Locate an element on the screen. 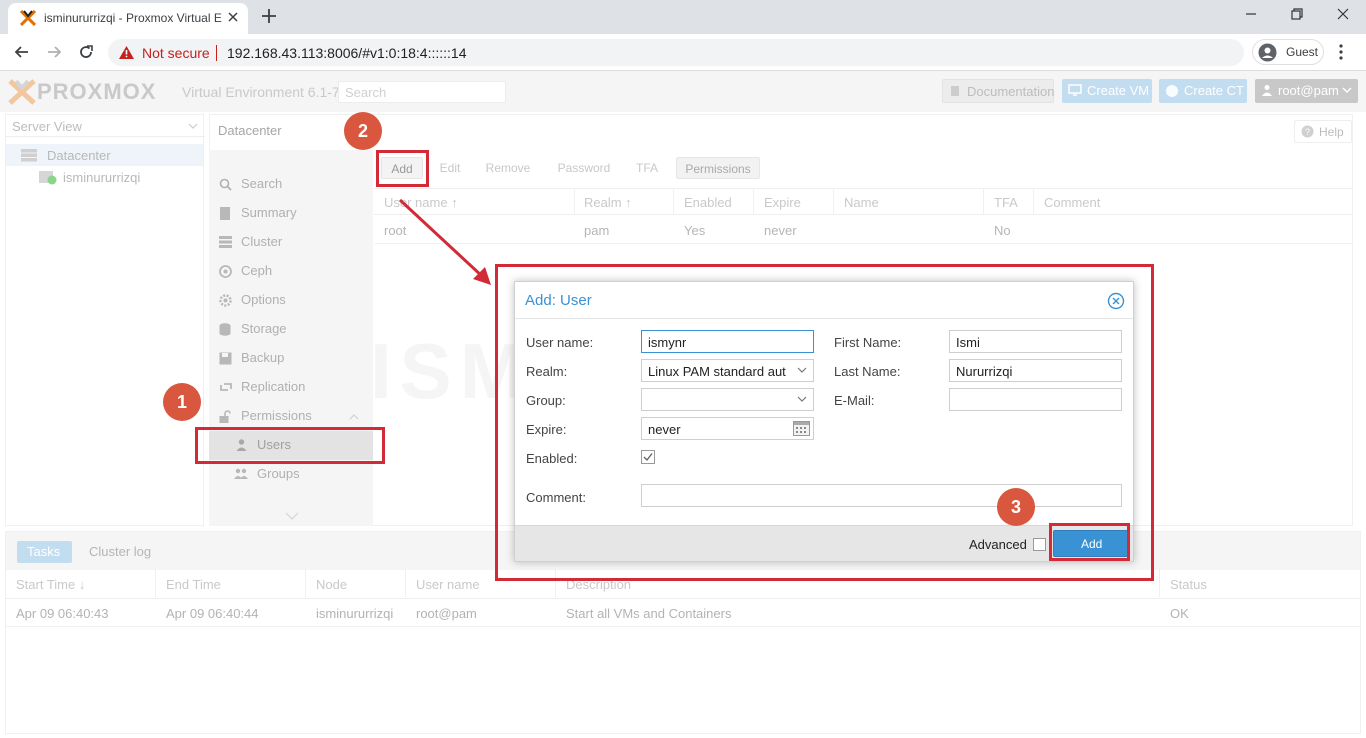 This screenshot has height=738, width=1366. search-icon is located at coordinates (225, 184).